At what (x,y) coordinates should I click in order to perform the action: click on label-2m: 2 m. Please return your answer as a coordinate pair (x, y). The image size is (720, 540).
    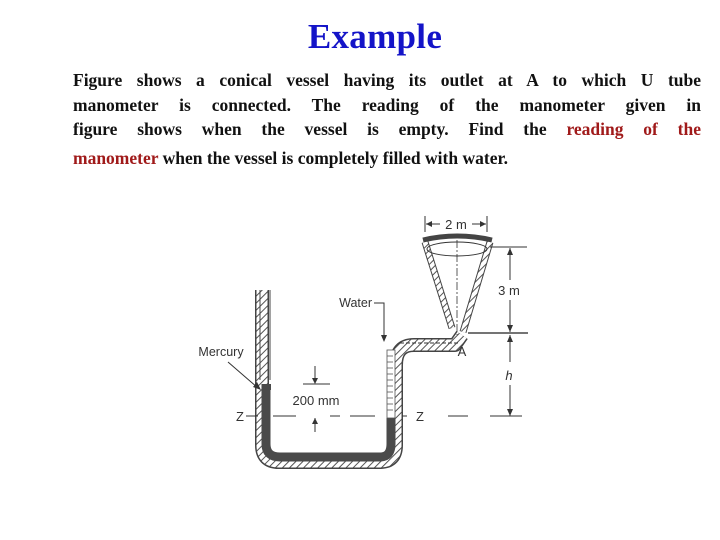
    Looking at the image, I should click on (456, 224).